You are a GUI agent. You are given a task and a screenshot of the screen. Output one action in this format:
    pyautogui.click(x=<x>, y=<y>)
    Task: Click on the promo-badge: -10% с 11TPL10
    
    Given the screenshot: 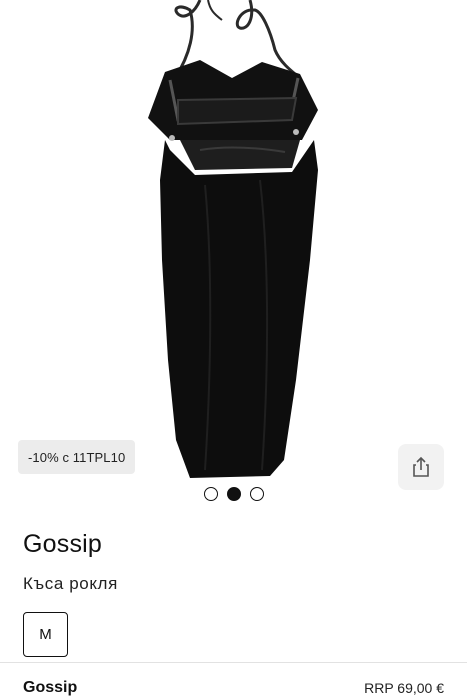 What is the action you would take?
    pyautogui.click(x=77, y=457)
    